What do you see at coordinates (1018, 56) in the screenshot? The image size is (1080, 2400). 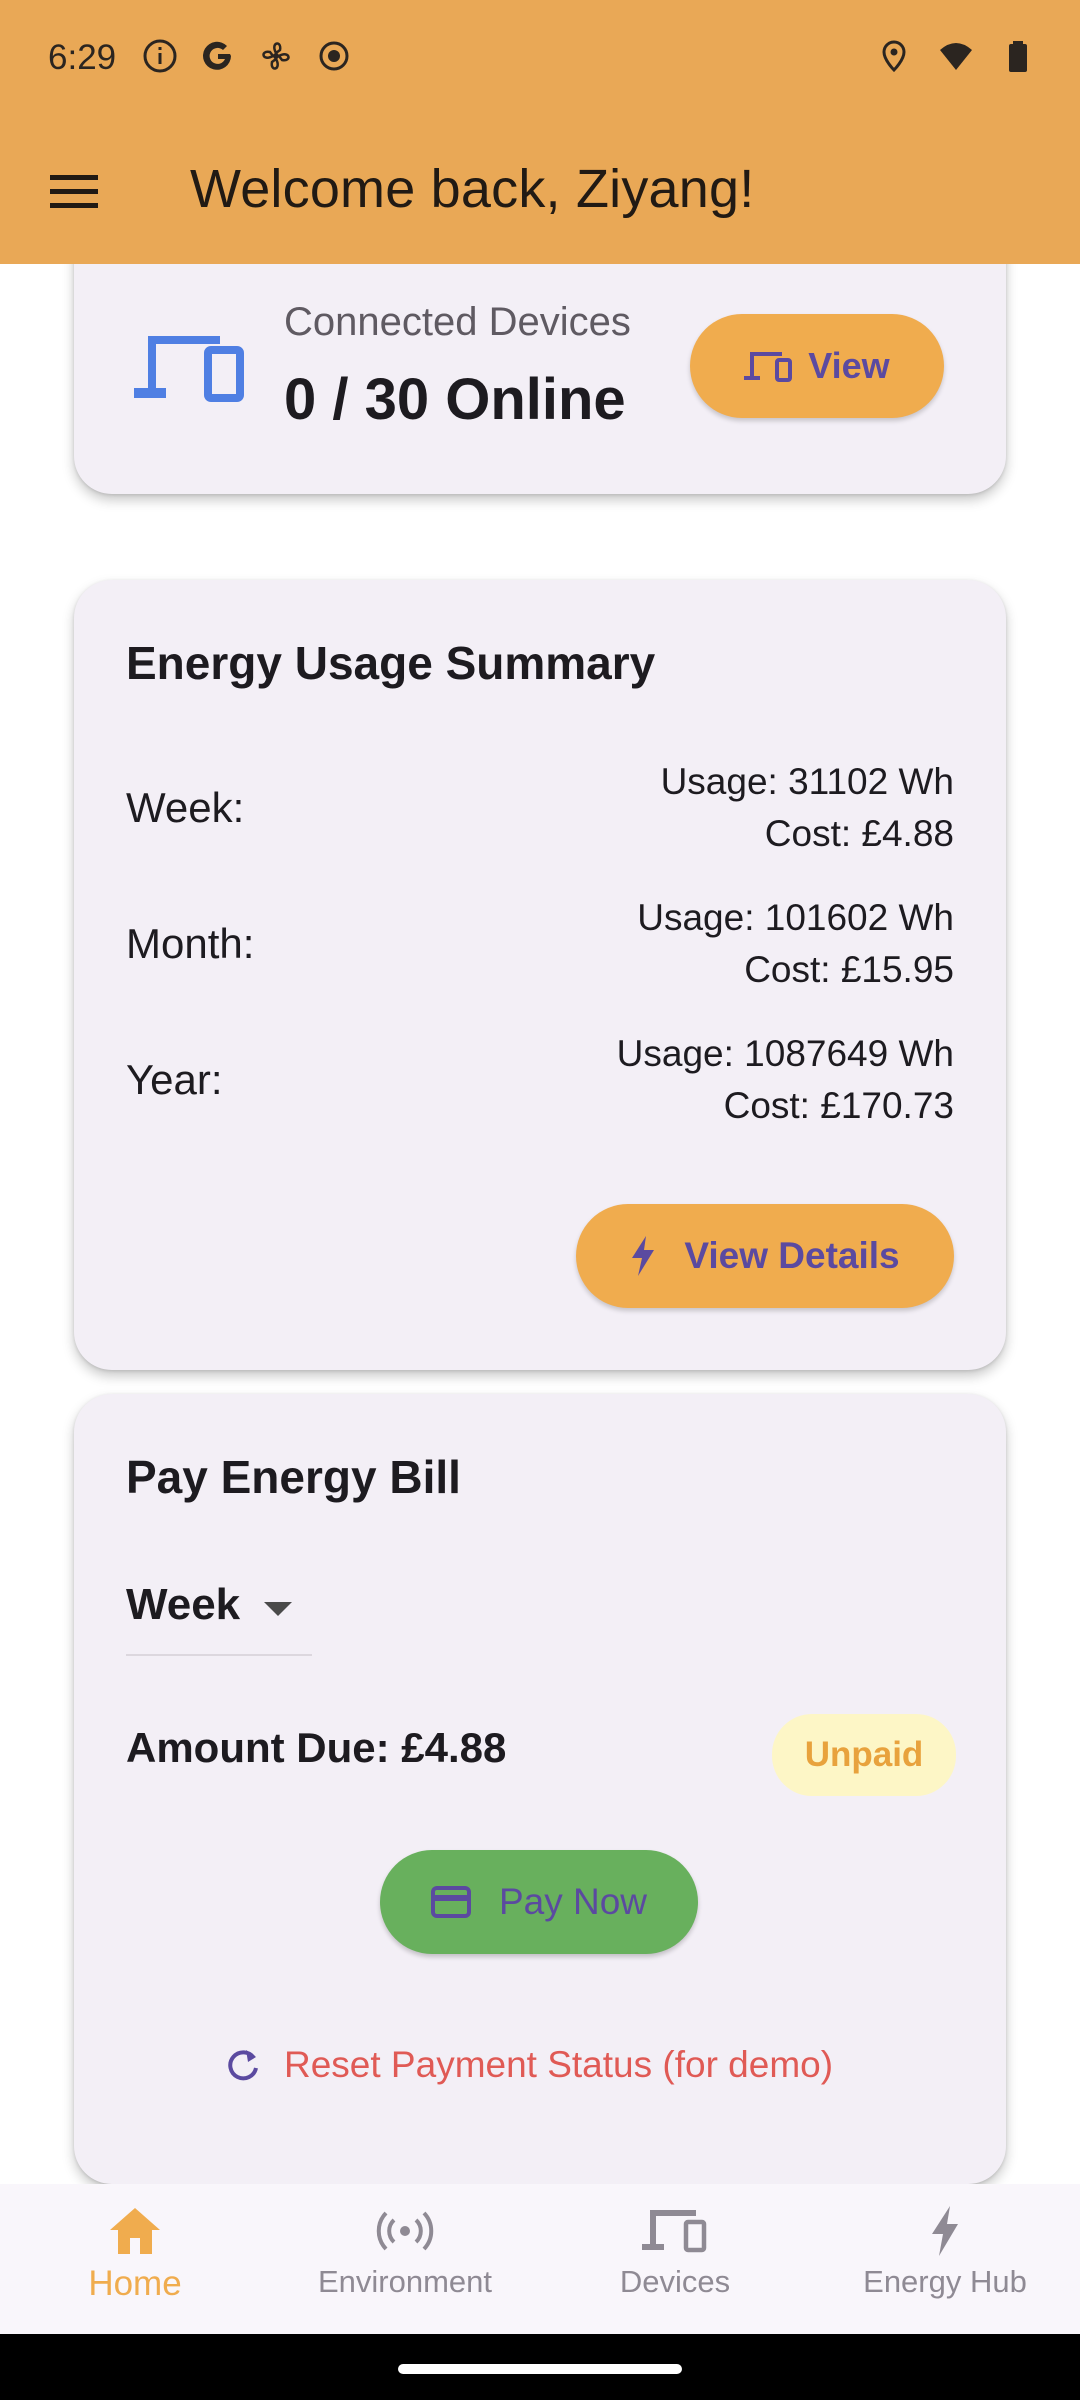 I see `battery-icon` at bounding box center [1018, 56].